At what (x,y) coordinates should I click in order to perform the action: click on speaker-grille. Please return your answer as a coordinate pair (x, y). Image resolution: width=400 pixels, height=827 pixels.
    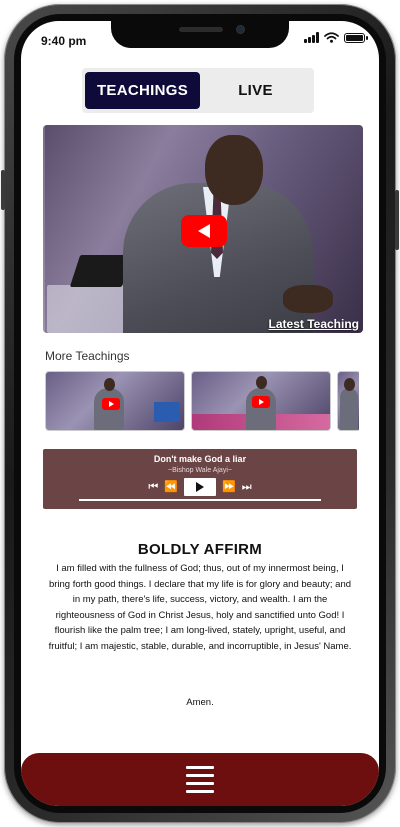
    Looking at the image, I should click on (201, 29).